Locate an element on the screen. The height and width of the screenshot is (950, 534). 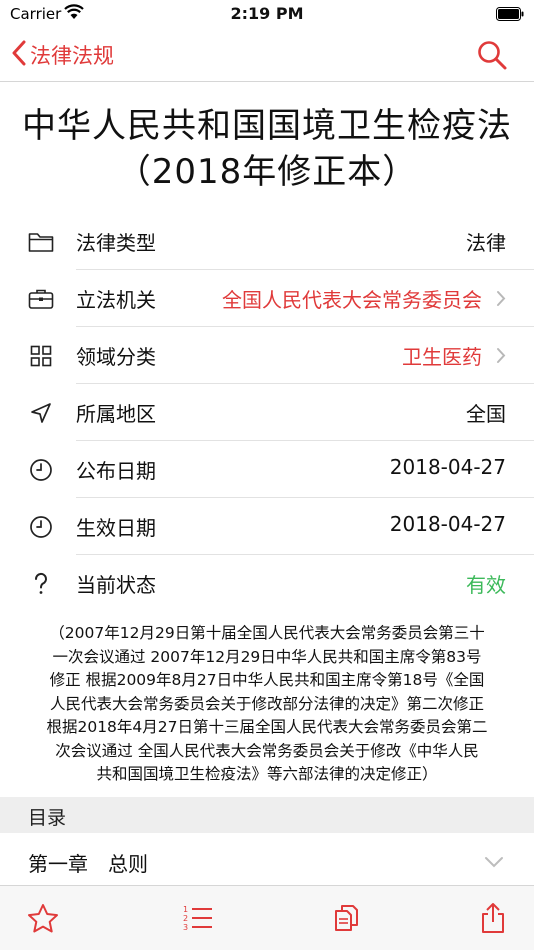
svg-text: 2 is located at coordinates (185, 918).